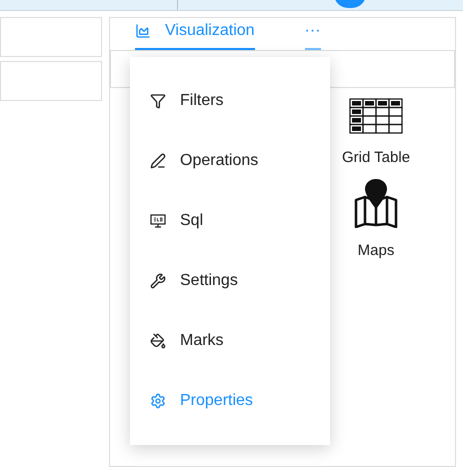 The width and height of the screenshot is (463, 467). I want to click on visual-label: Maps, so click(376, 250).